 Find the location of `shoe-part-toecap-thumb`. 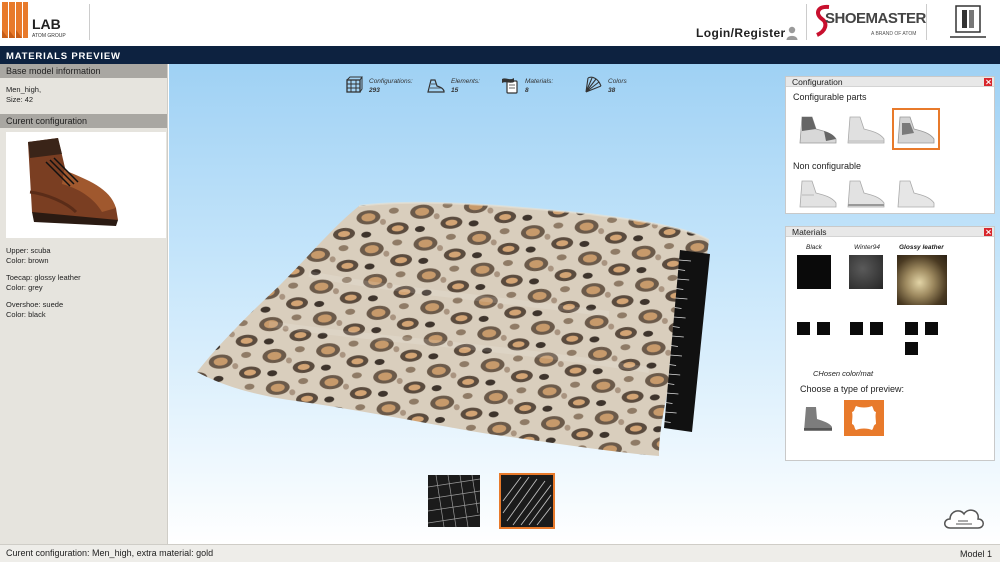

shoe-part-toecap-thumb is located at coordinates (866, 129).